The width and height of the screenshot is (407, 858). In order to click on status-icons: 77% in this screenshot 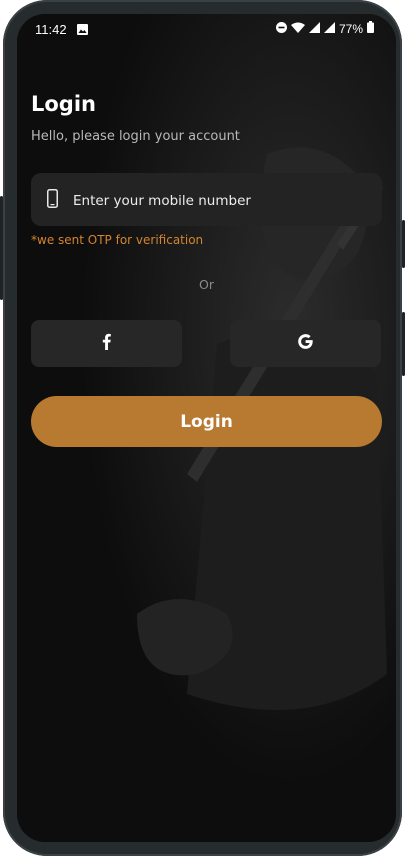, I will do `click(324, 28)`.